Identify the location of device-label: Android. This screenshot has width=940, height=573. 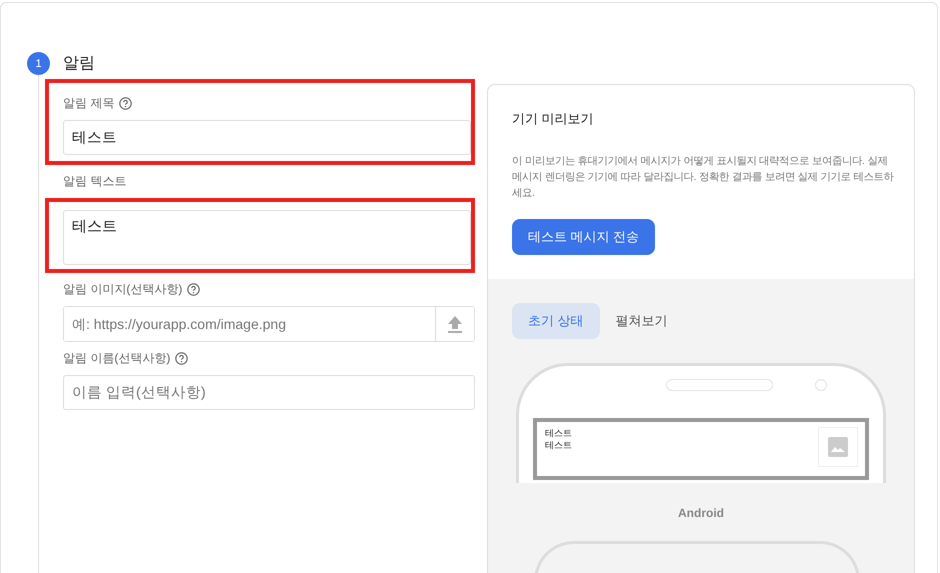
(701, 513).